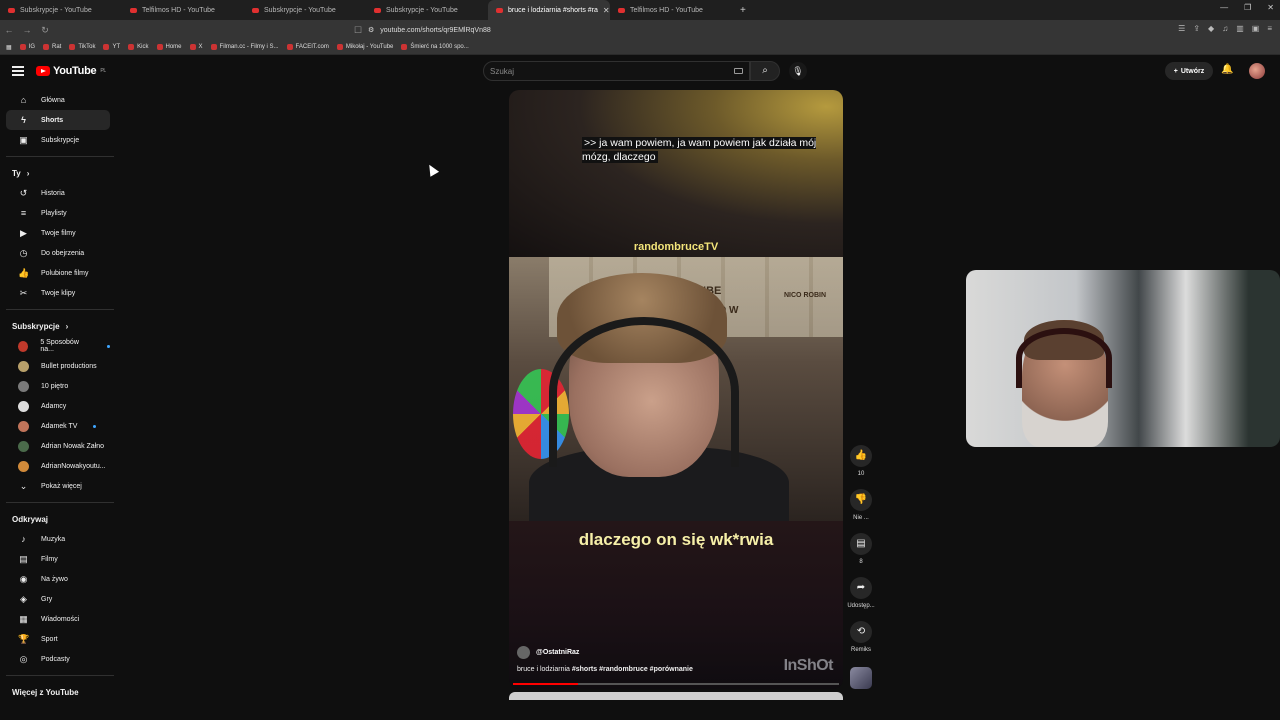 This screenshot has height=720, width=1280. Describe the element at coordinates (422, 10) in the screenshot. I see `tab-title: Subskrypcje - YouTube` at that location.